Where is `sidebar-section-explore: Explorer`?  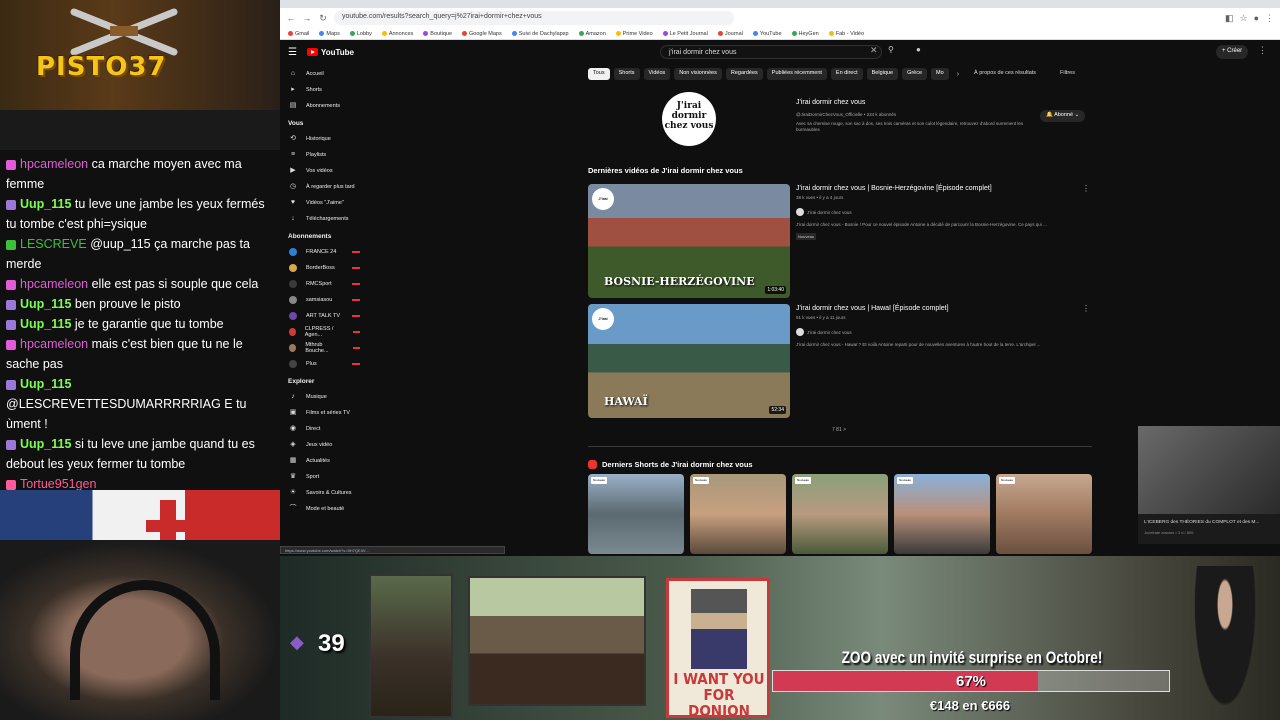
sidebar-section-explore: Explorer is located at coordinates (325, 380).